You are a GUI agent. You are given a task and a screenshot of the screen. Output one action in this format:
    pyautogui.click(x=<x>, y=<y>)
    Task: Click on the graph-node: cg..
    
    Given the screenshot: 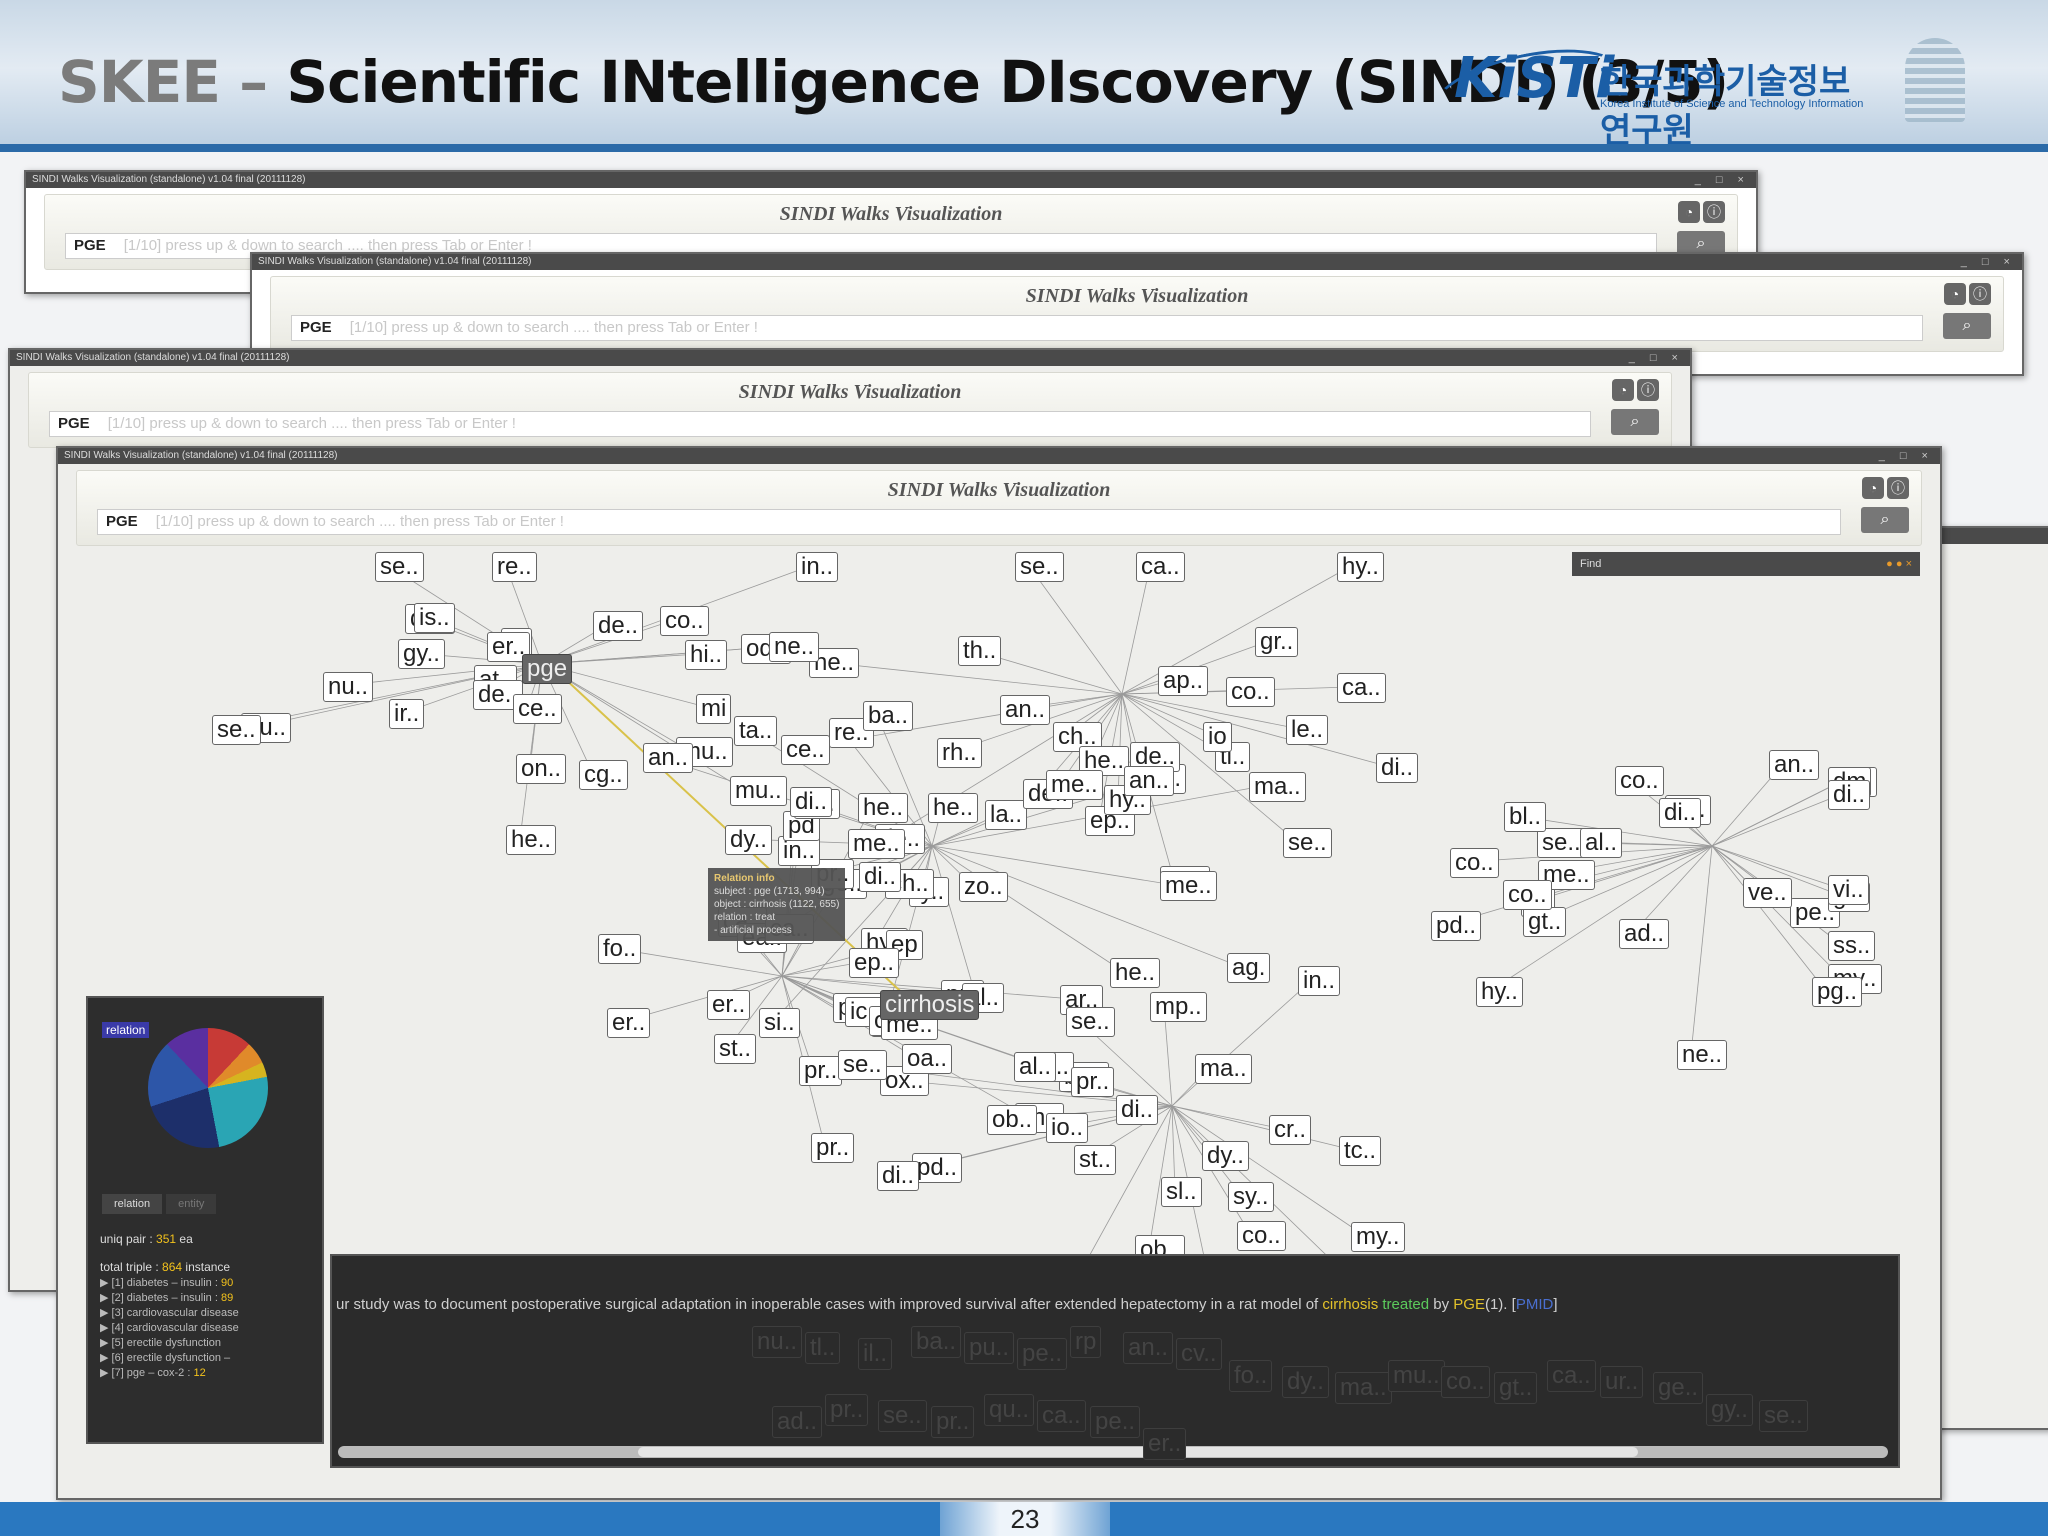 What is the action you would take?
    pyautogui.click(x=603, y=775)
    